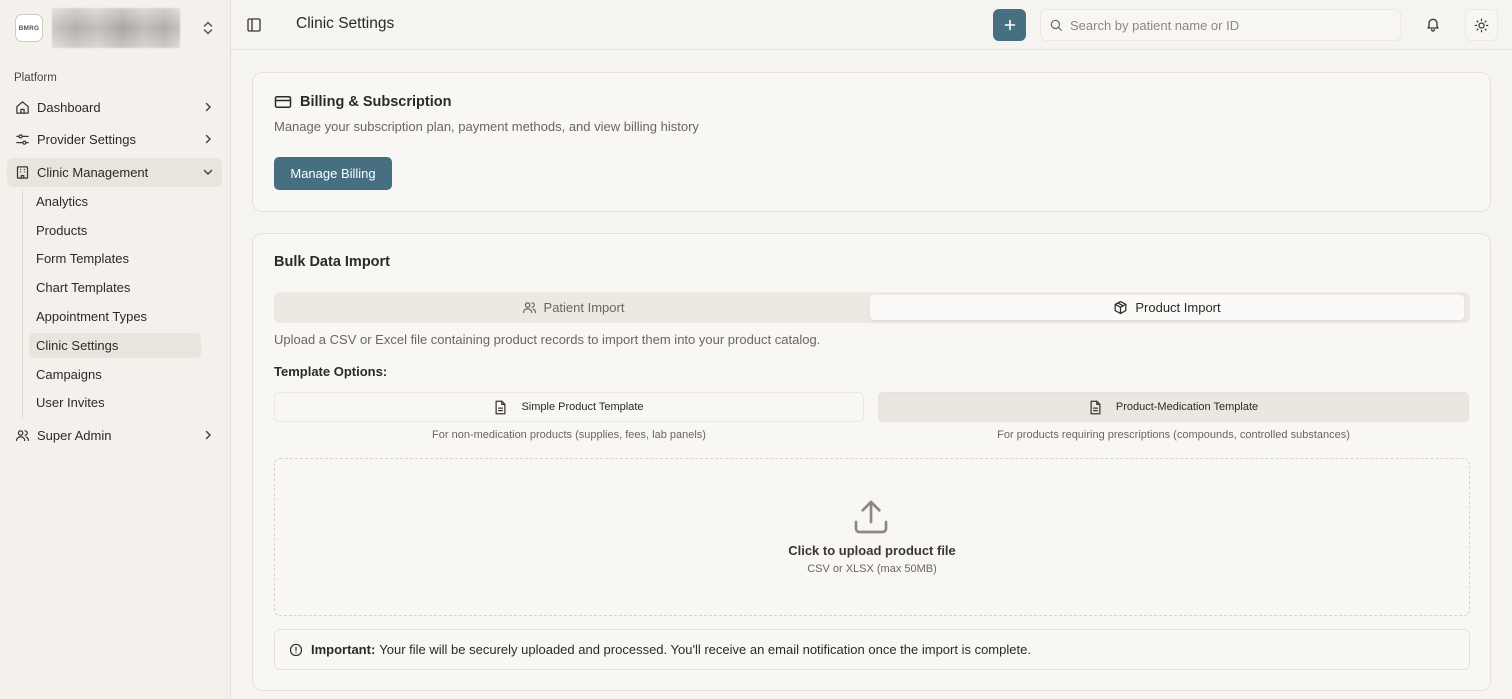 This screenshot has height=699, width=1512. What do you see at coordinates (1187, 407) in the screenshot?
I see `template-label: Product-Medication Template` at bounding box center [1187, 407].